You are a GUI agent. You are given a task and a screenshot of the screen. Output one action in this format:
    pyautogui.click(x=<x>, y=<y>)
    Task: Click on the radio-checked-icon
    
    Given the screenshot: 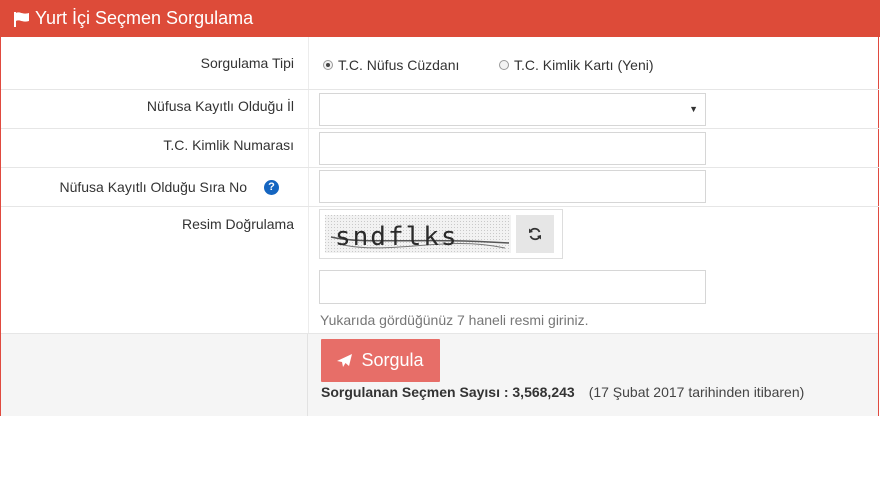 What is the action you would take?
    pyautogui.click(x=328, y=65)
    